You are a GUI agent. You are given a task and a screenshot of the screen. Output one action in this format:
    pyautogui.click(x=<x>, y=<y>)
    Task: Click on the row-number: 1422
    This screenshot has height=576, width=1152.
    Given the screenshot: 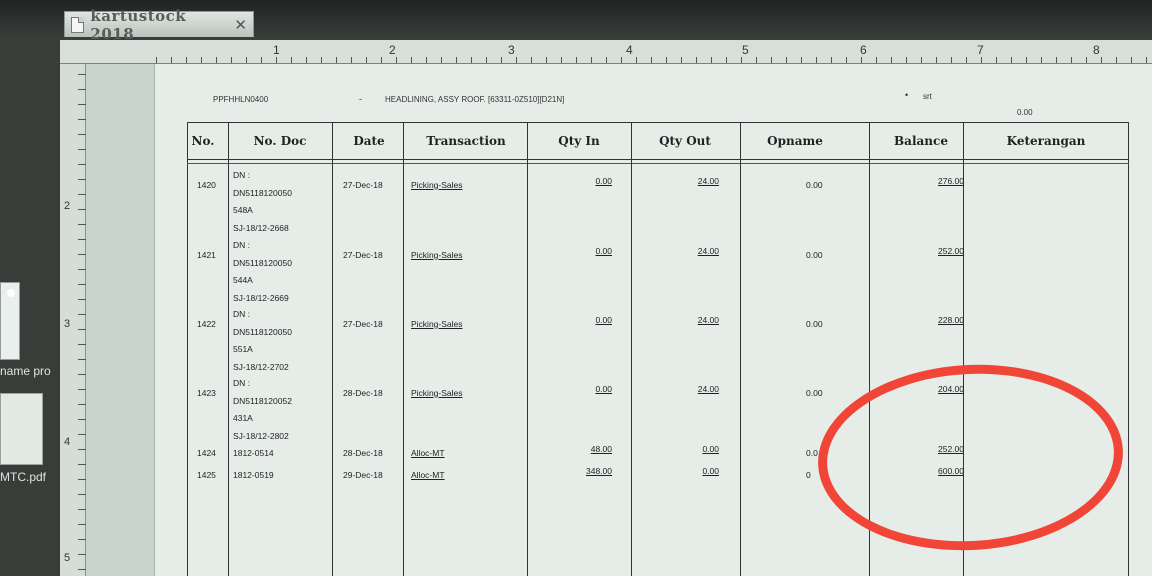 What is the action you would take?
    pyautogui.click(x=206, y=323)
    